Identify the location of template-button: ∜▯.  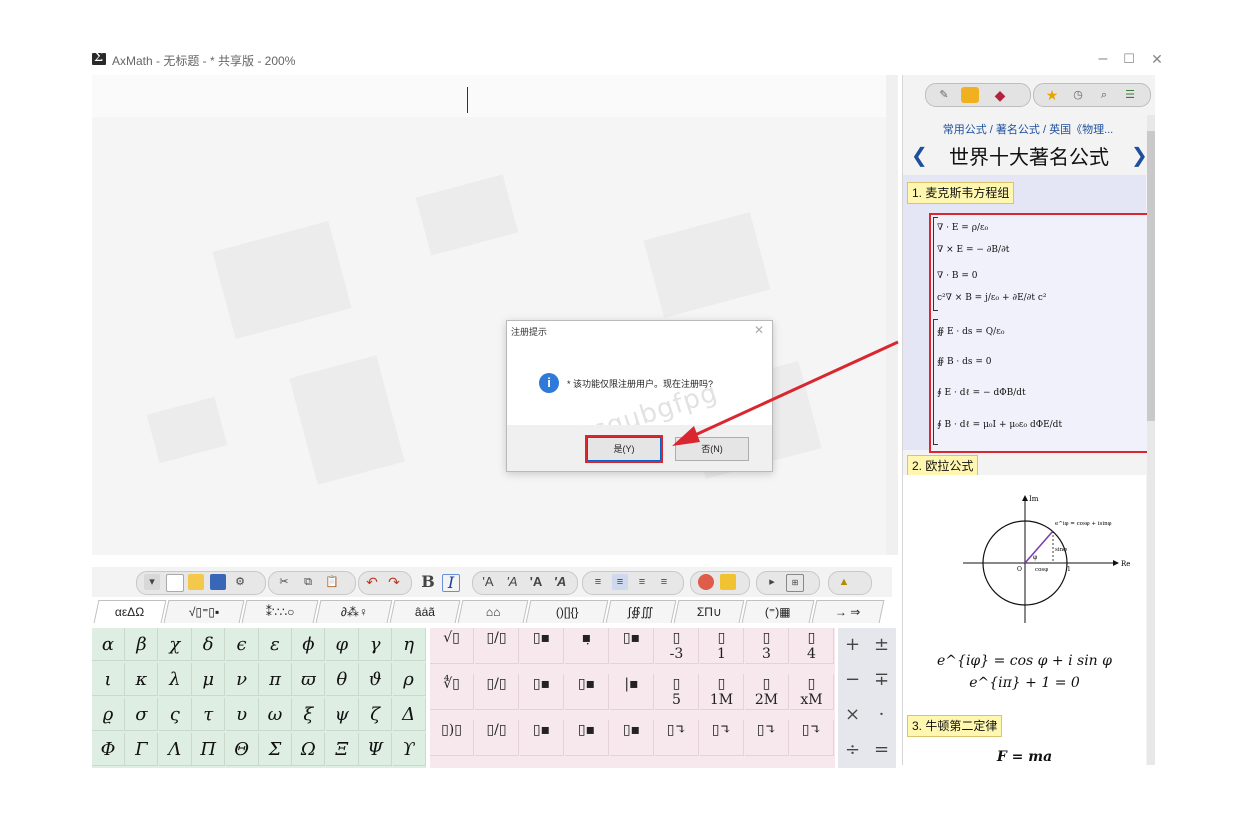
(452, 692).